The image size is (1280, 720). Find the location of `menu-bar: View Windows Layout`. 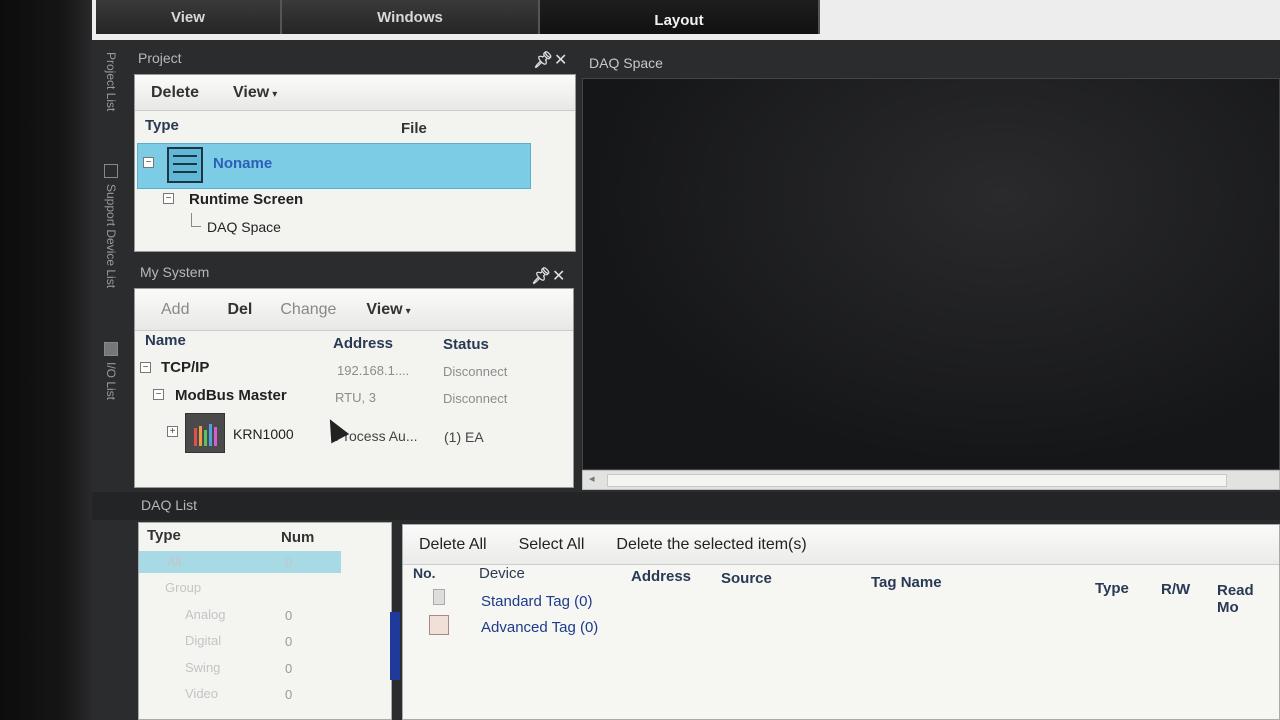

menu-bar: View Windows Layout is located at coordinates (458, 17).